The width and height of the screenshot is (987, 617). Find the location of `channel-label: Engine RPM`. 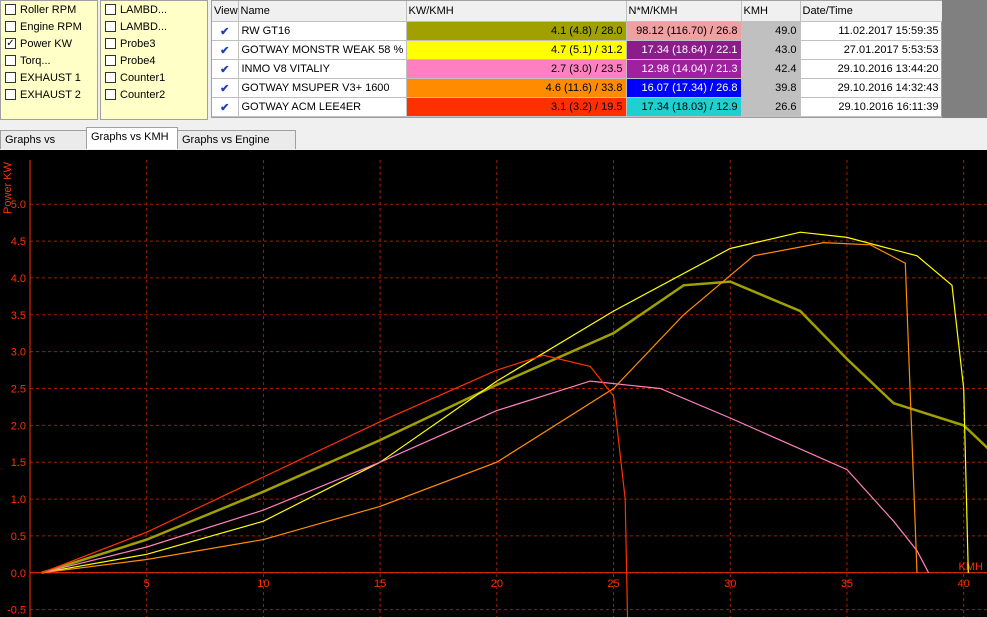

channel-label: Engine RPM is located at coordinates (51, 26).